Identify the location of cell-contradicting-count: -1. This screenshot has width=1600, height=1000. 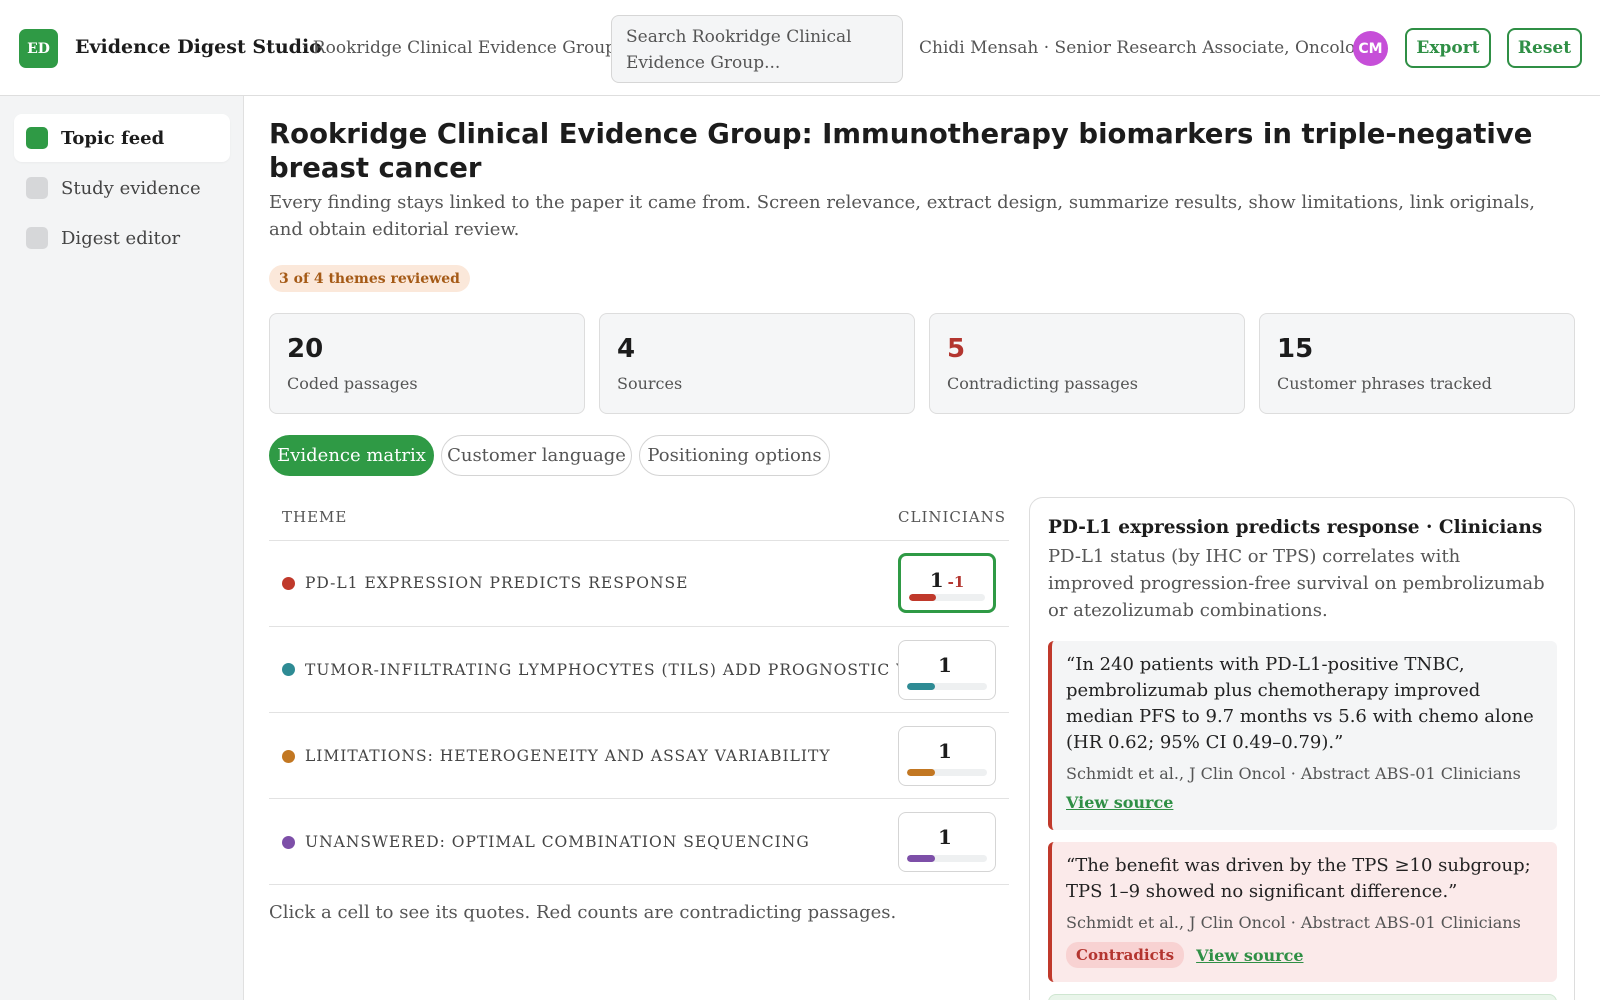
(956, 582).